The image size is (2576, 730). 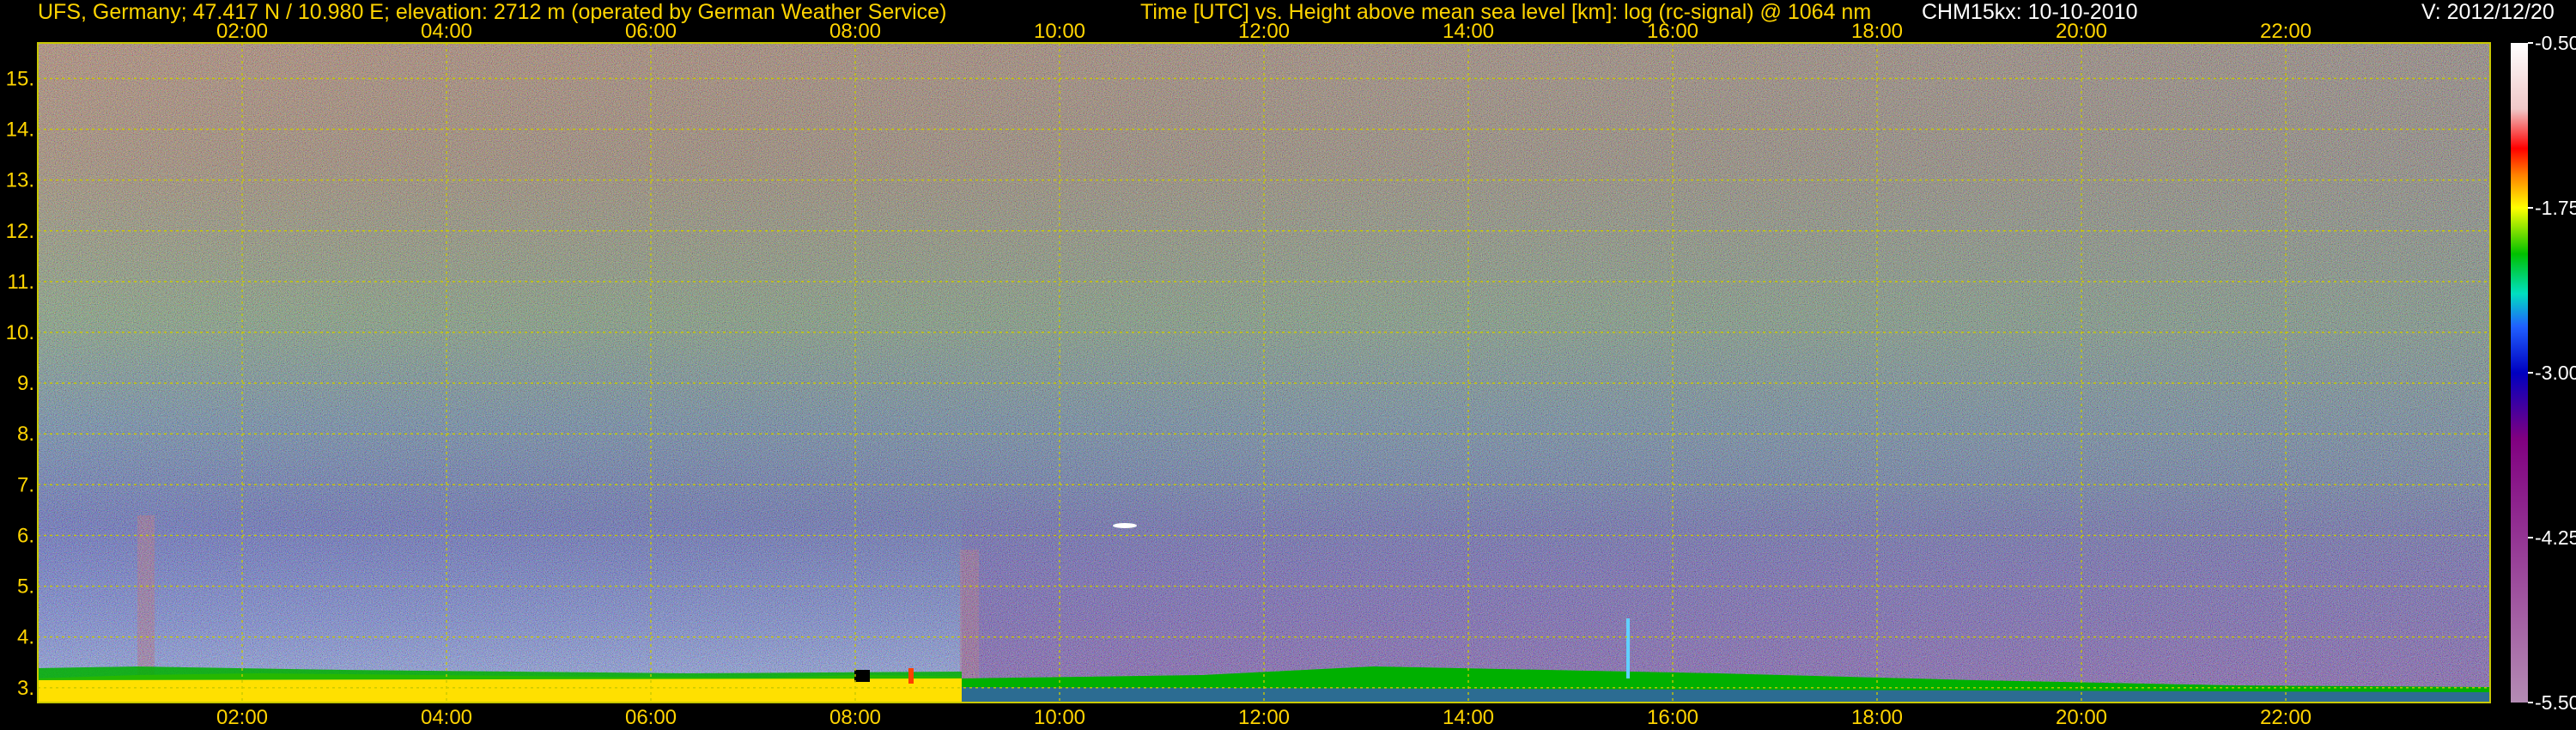 What do you see at coordinates (25, 637) in the screenshot?
I see `y-tick-label: 4.` at bounding box center [25, 637].